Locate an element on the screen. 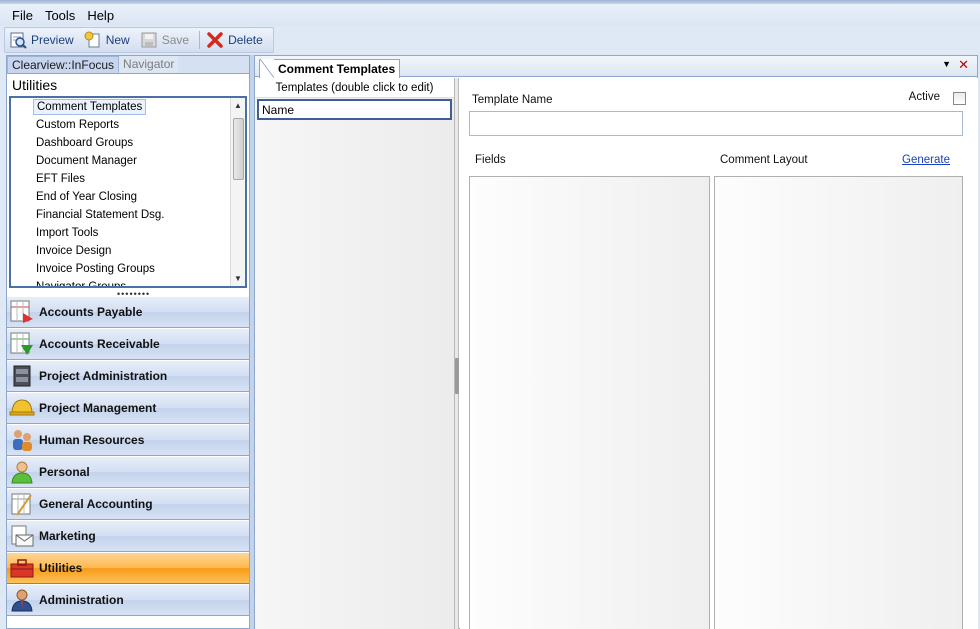  list-item: EFT Files is located at coordinates (121, 179).